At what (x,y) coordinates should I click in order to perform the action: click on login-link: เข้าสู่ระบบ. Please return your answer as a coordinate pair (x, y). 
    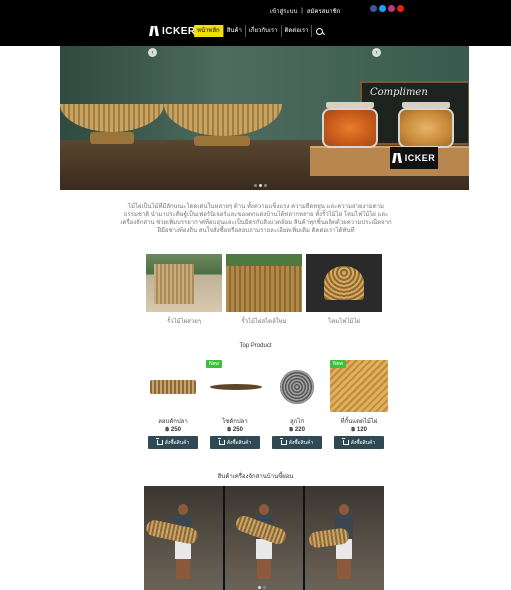
    Looking at the image, I should click on (283, 11).